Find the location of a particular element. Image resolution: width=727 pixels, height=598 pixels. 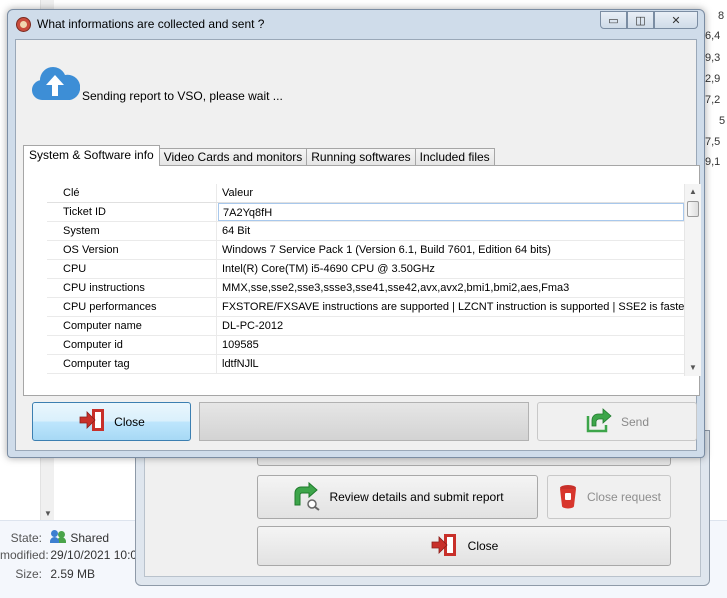

close-window-button: ✕ is located at coordinates (676, 20).